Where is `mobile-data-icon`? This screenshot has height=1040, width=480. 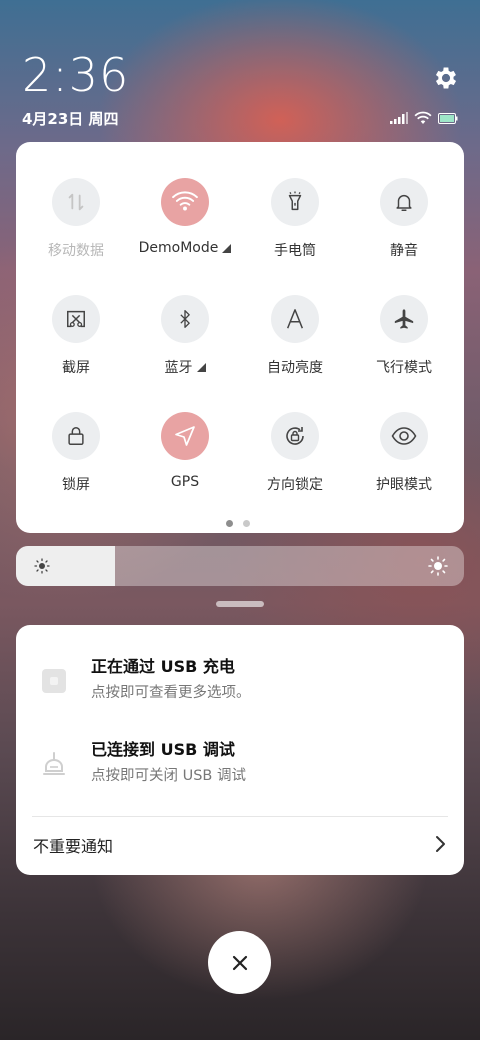
mobile-data-icon is located at coordinates (76, 202).